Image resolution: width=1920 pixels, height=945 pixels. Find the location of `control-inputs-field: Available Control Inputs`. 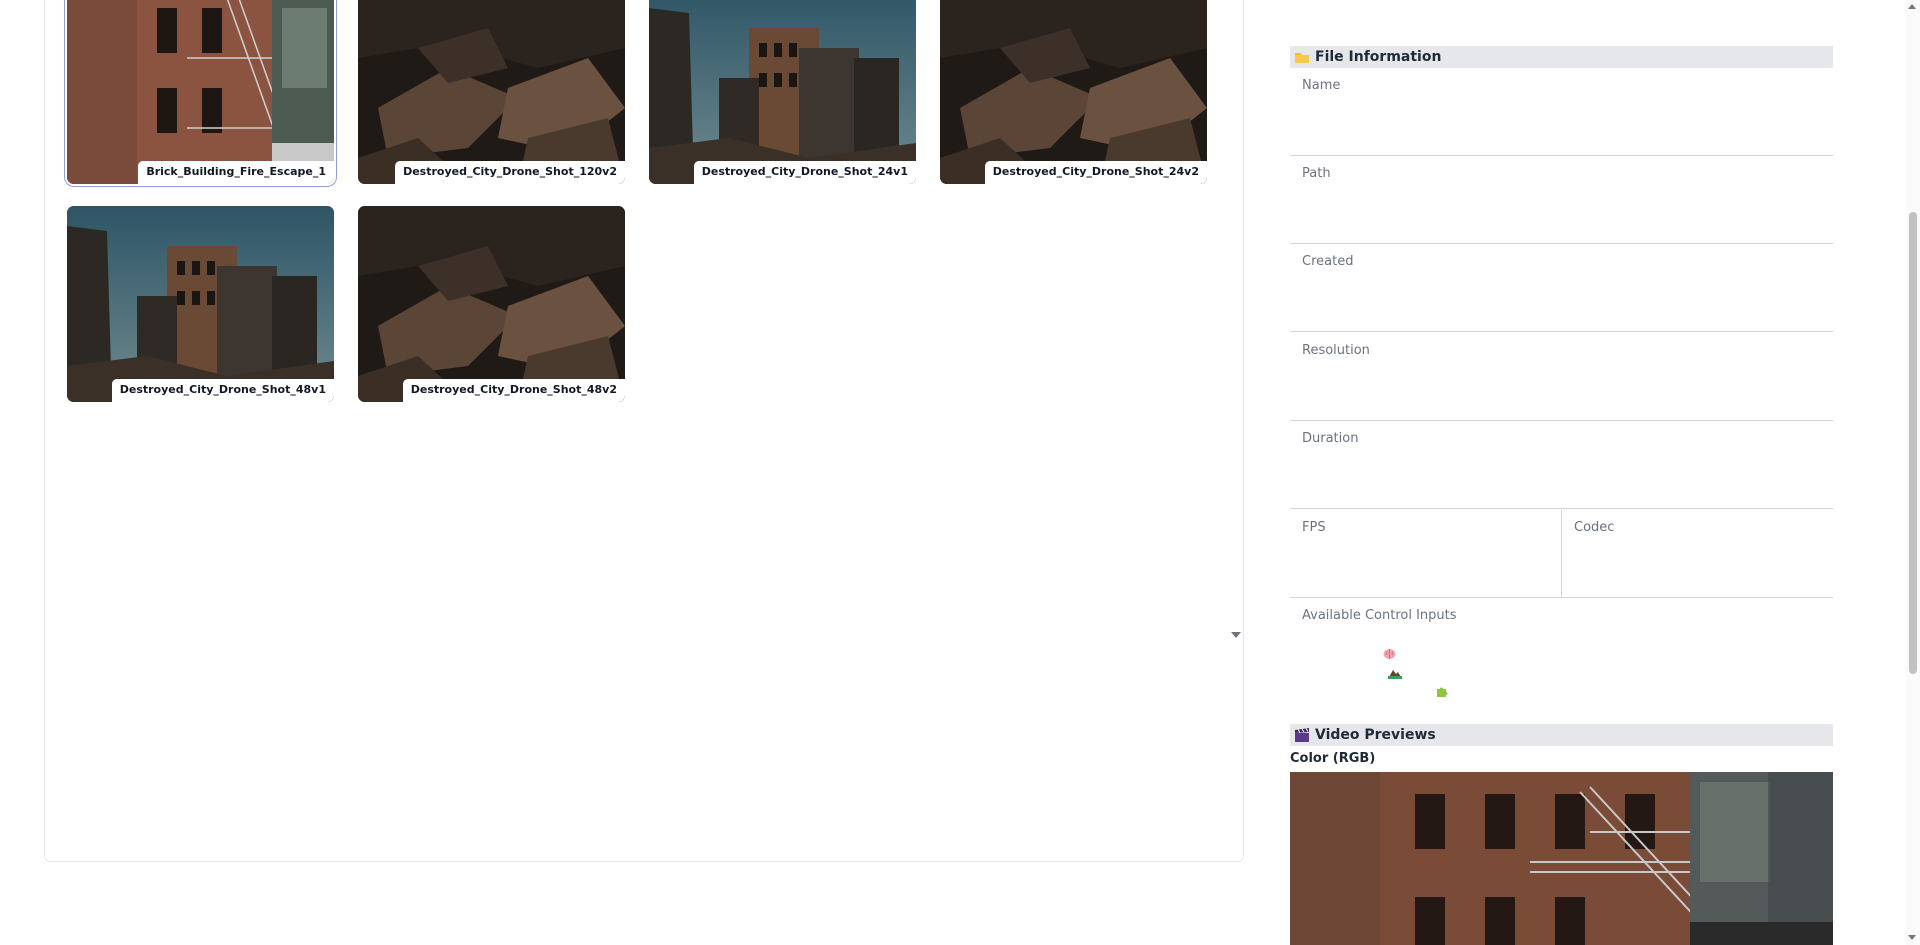

control-inputs-field: Available Control Inputs is located at coordinates (1561, 654).